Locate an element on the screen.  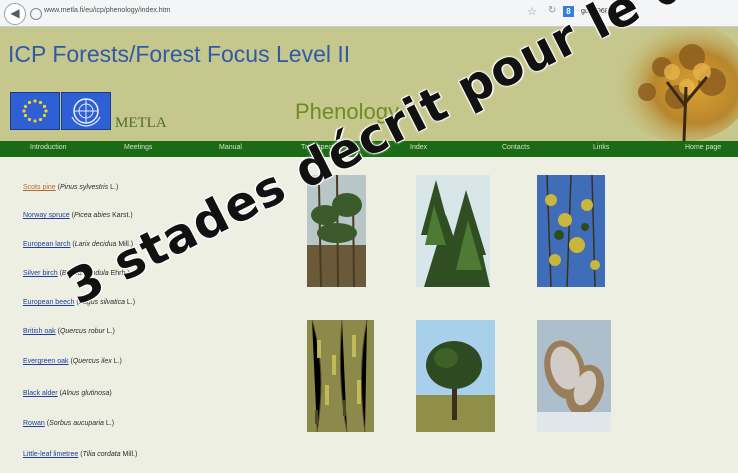
species-link: European beech is located at coordinates (48, 302).